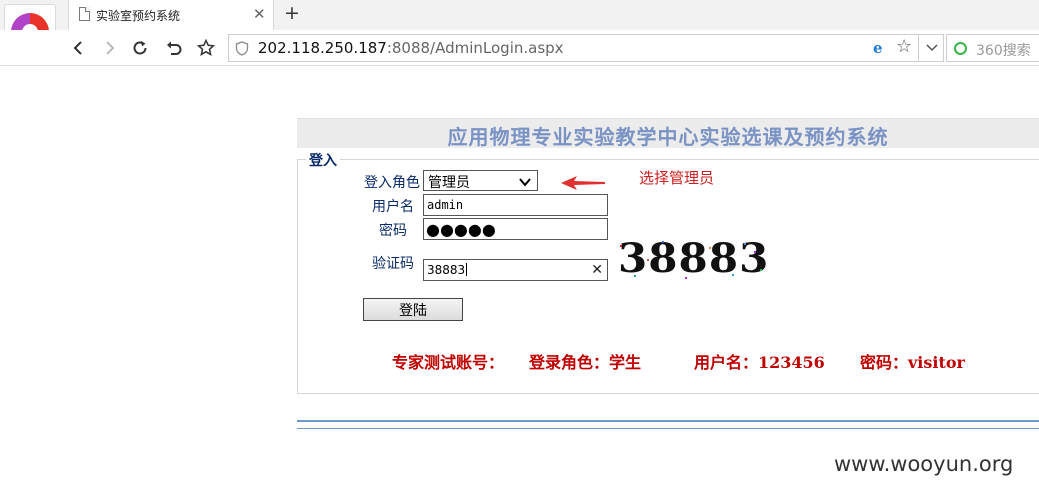 The width and height of the screenshot is (1039, 493). I want to click on captcha-input: 38883 ✕, so click(515, 270).